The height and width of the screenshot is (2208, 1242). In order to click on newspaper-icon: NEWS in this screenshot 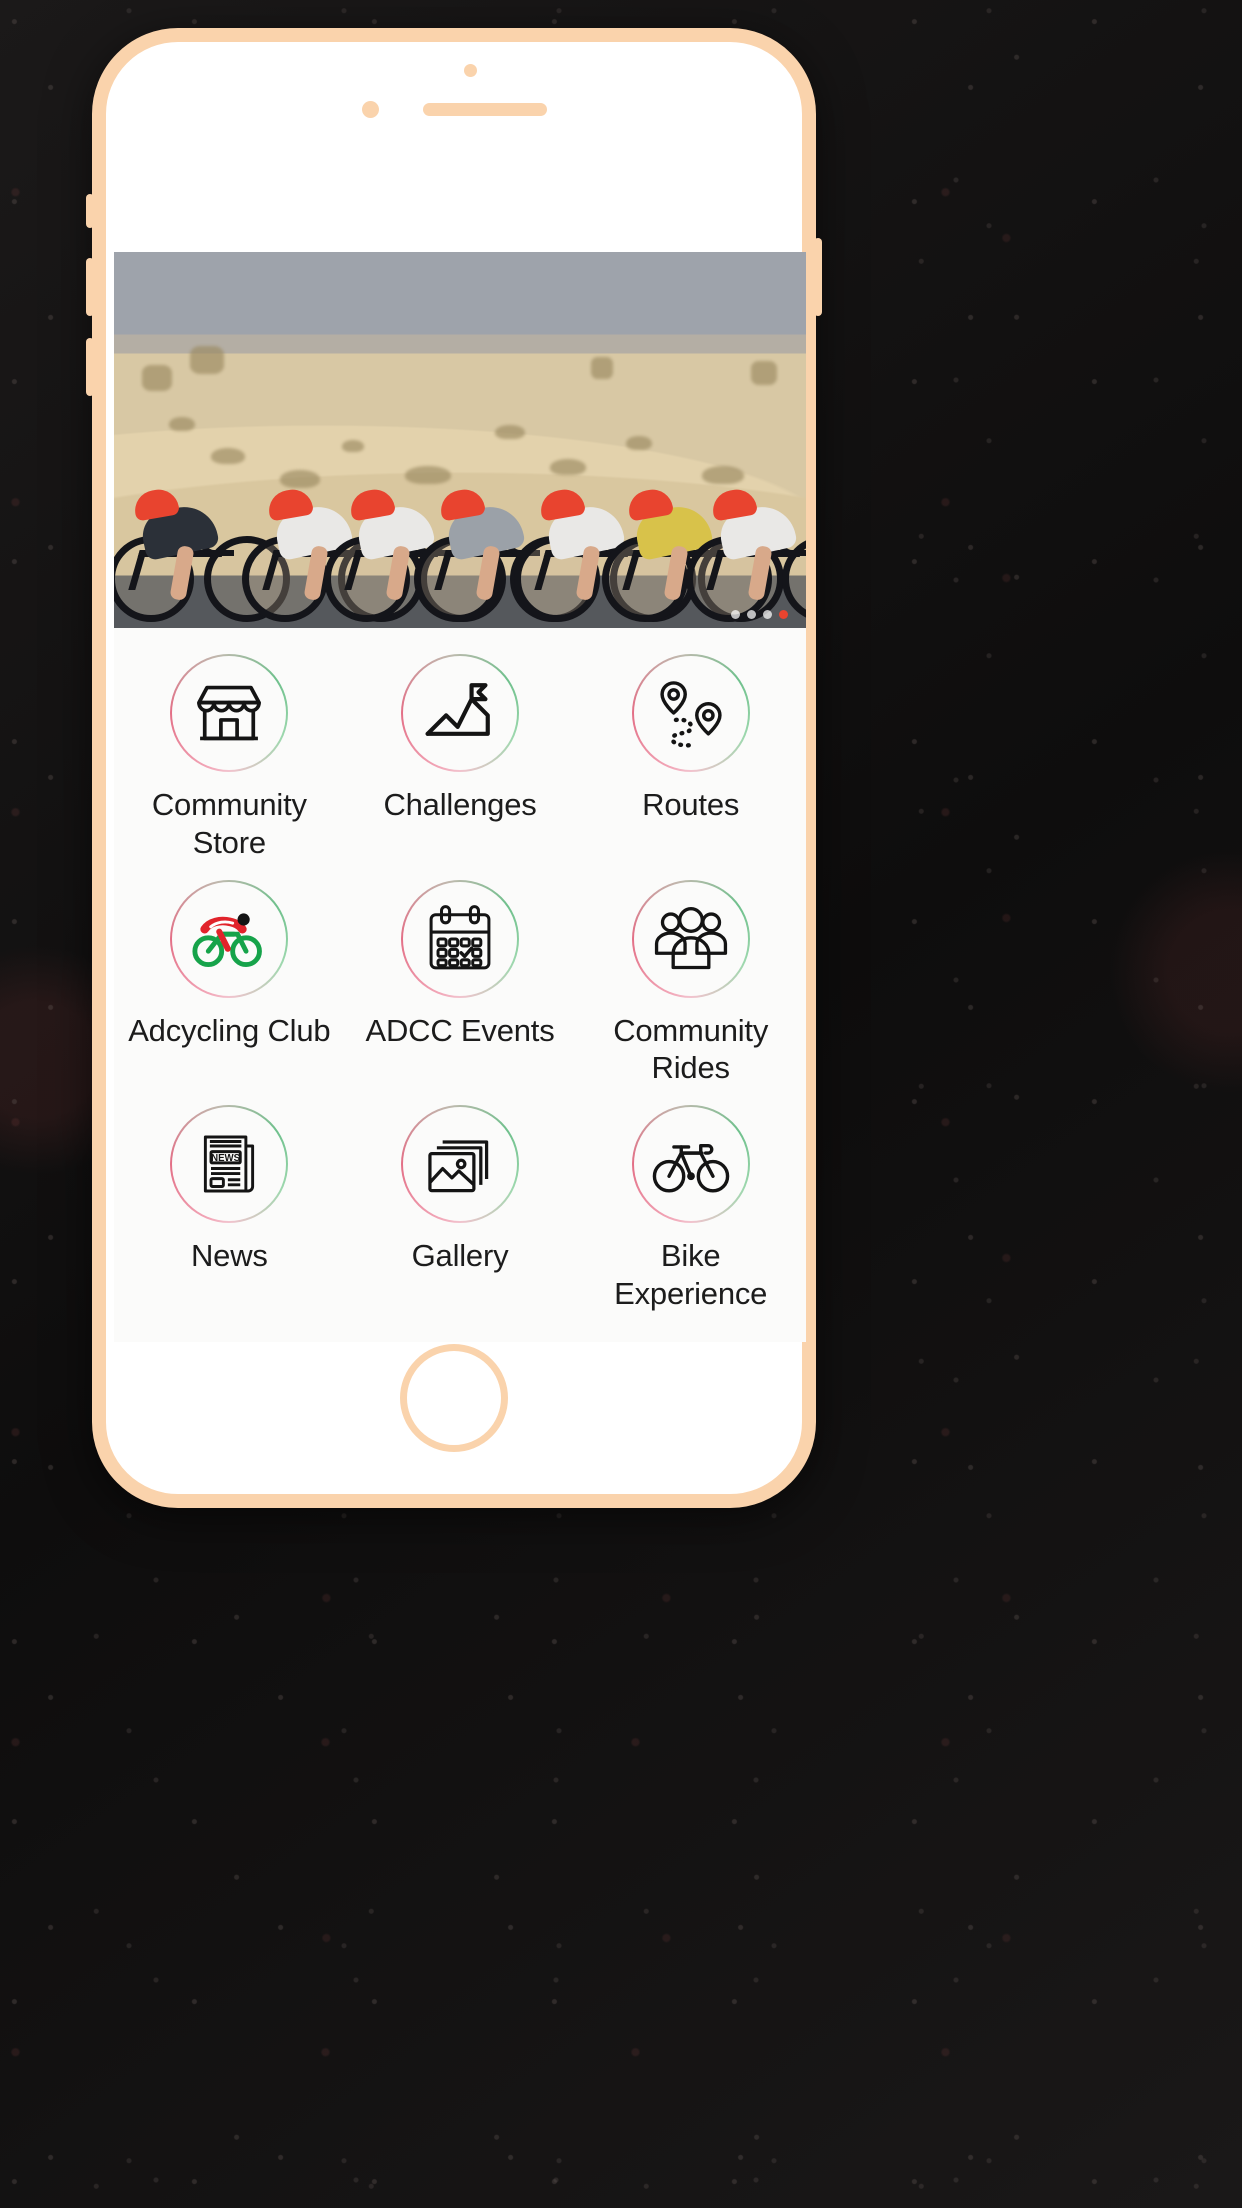, I will do `click(229, 1164)`.